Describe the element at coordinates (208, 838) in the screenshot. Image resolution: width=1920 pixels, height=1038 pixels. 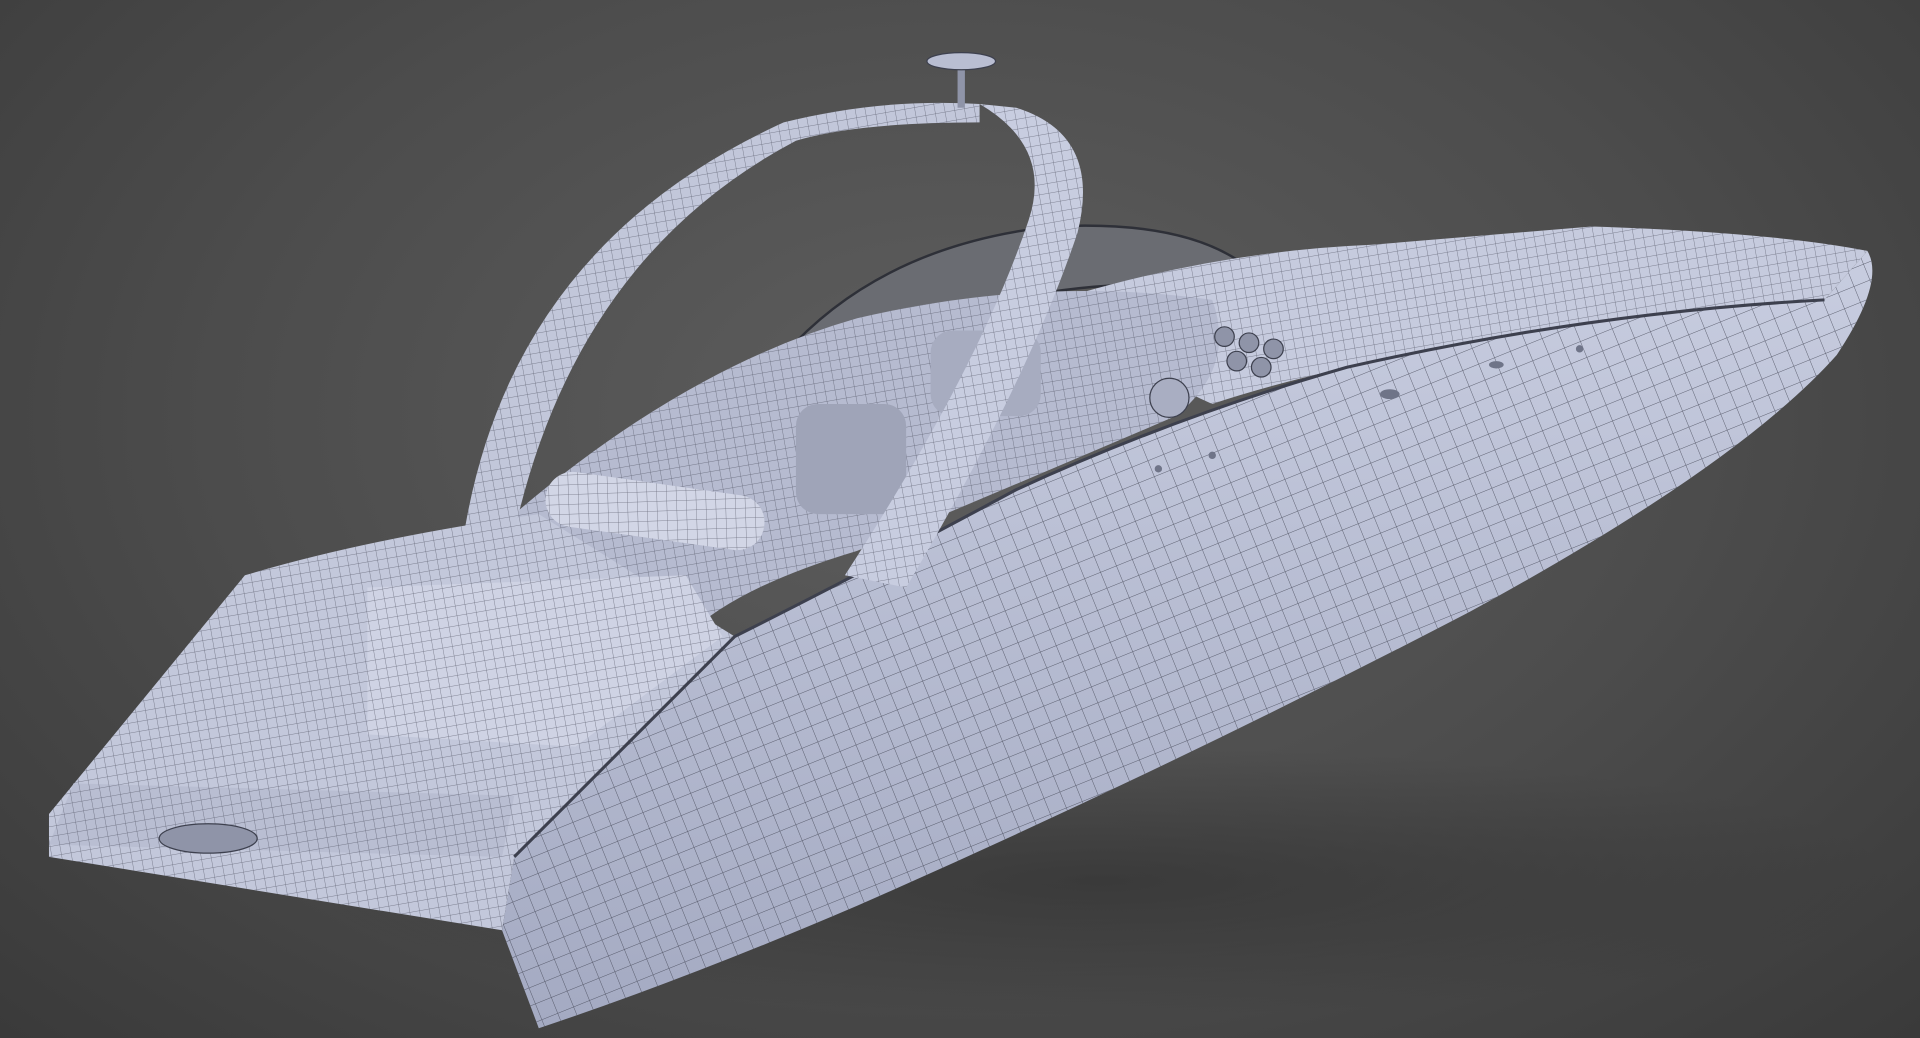
I see `swim-platform-hatch` at that location.